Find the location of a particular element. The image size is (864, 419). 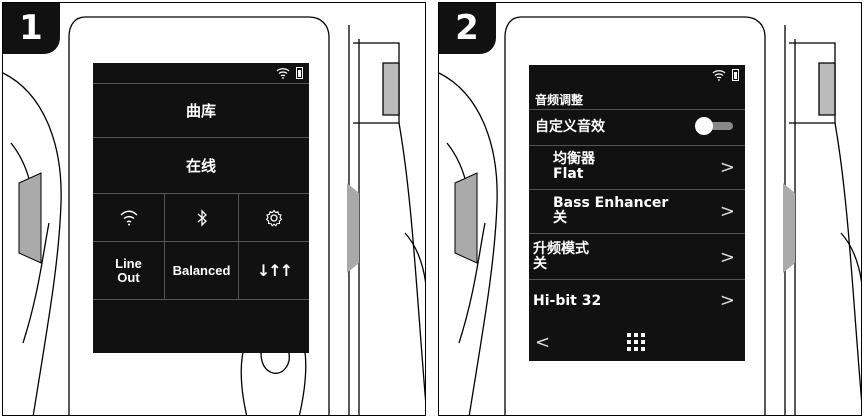

step-number-badge: 1 is located at coordinates (31, 28).